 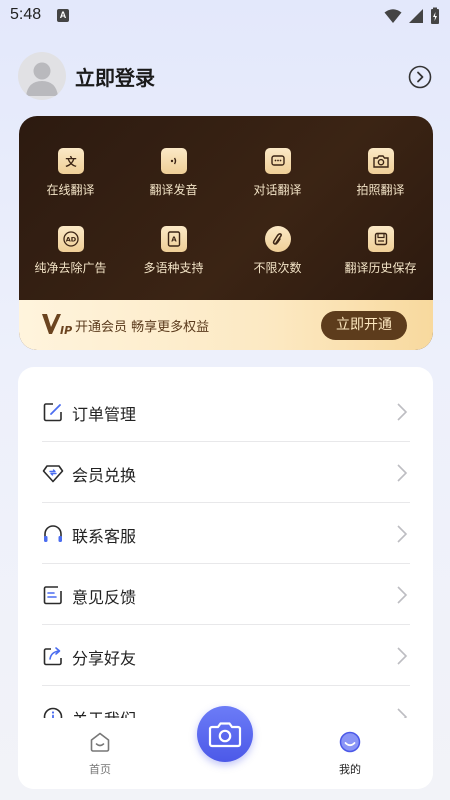 I want to click on feature-pronunciation: 翻译发音, so click(x=173, y=173).